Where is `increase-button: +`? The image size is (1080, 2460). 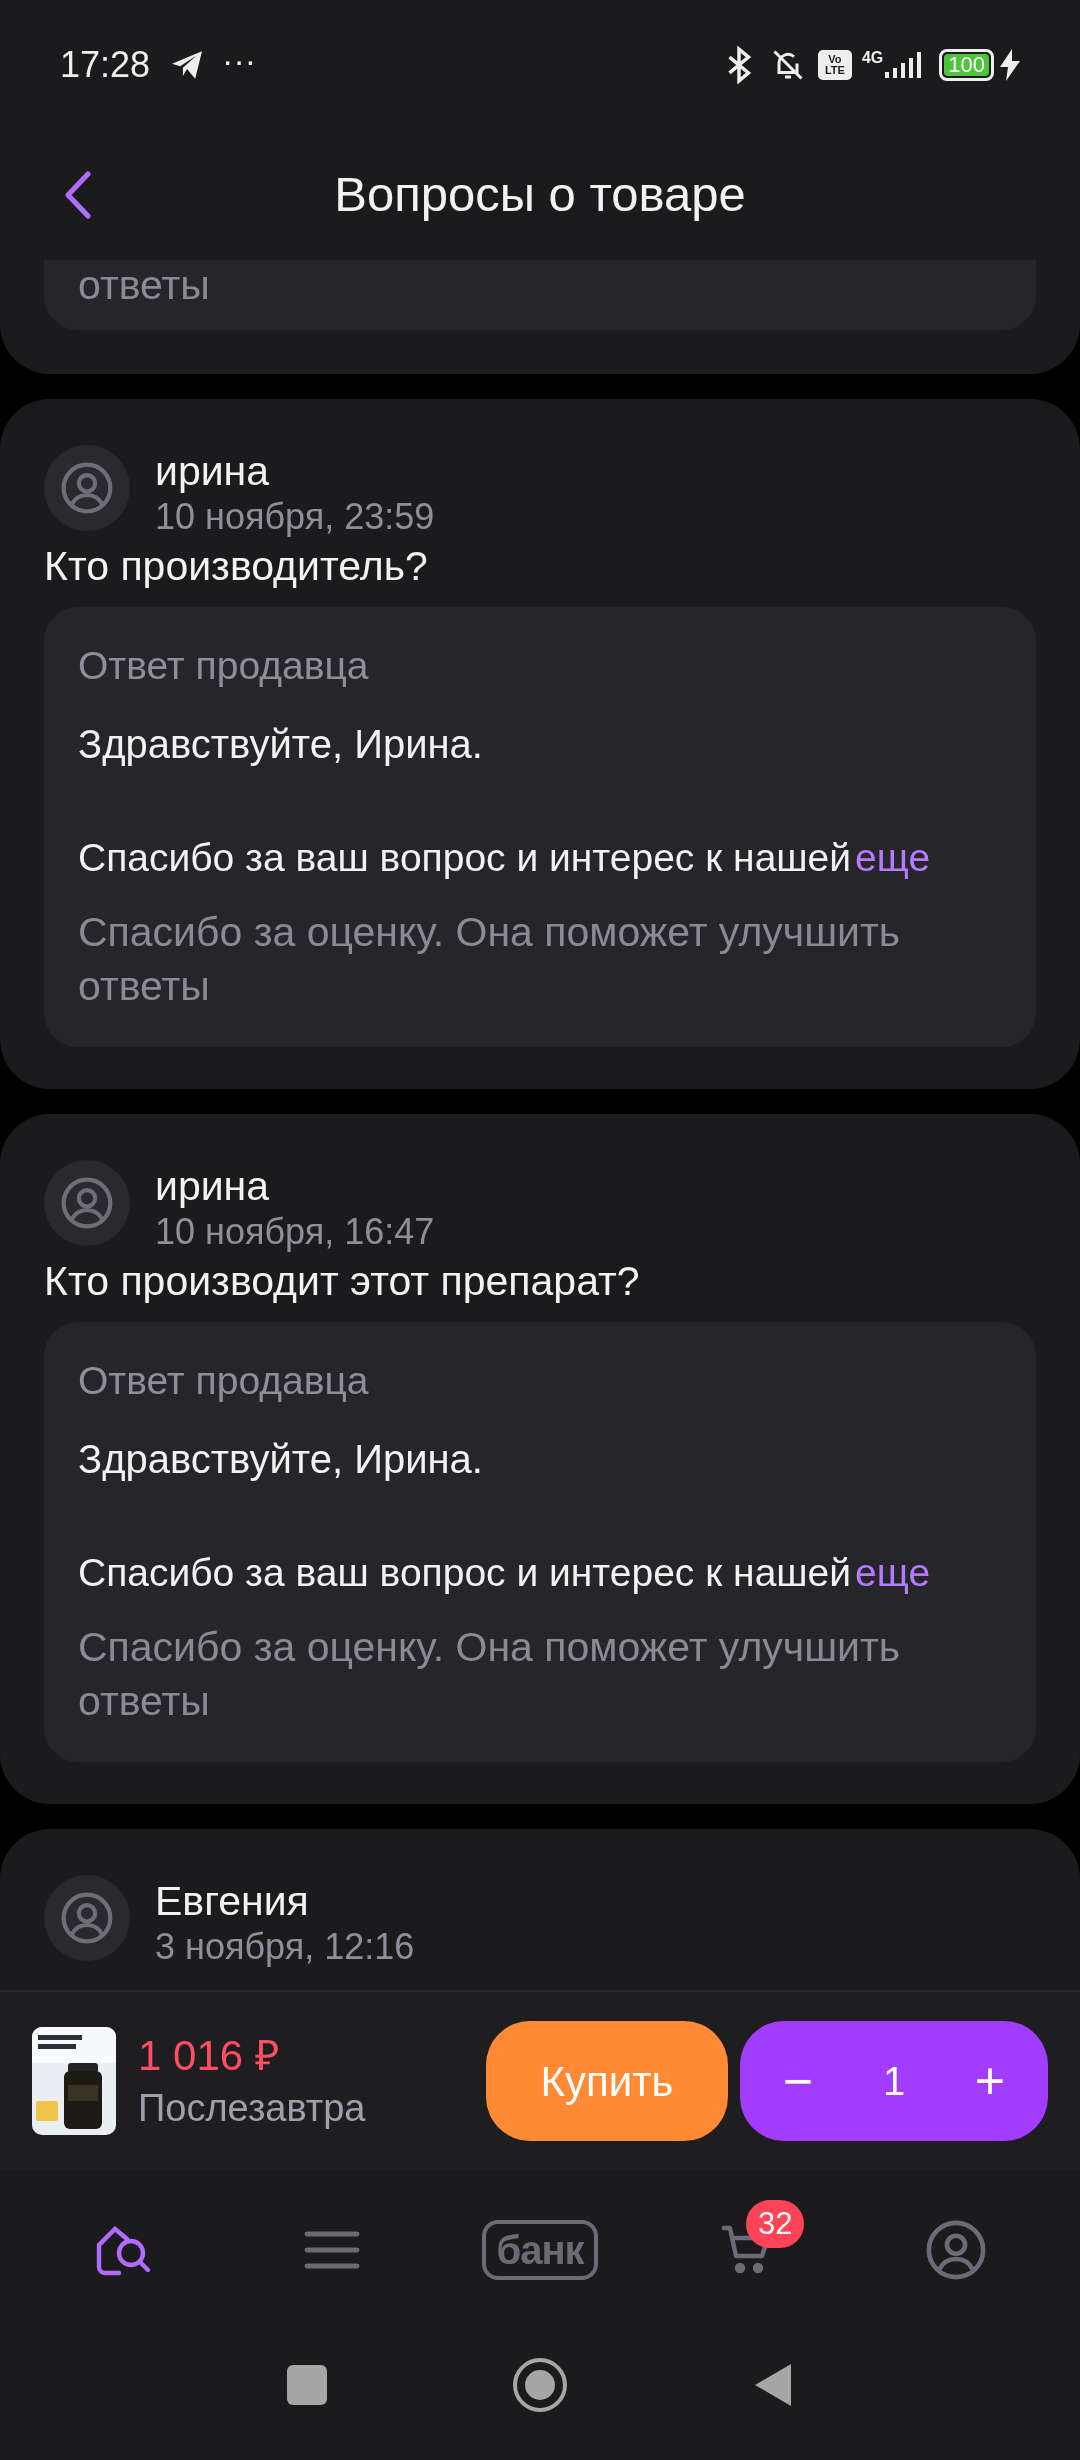 increase-button: + is located at coordinates (990, 2081).